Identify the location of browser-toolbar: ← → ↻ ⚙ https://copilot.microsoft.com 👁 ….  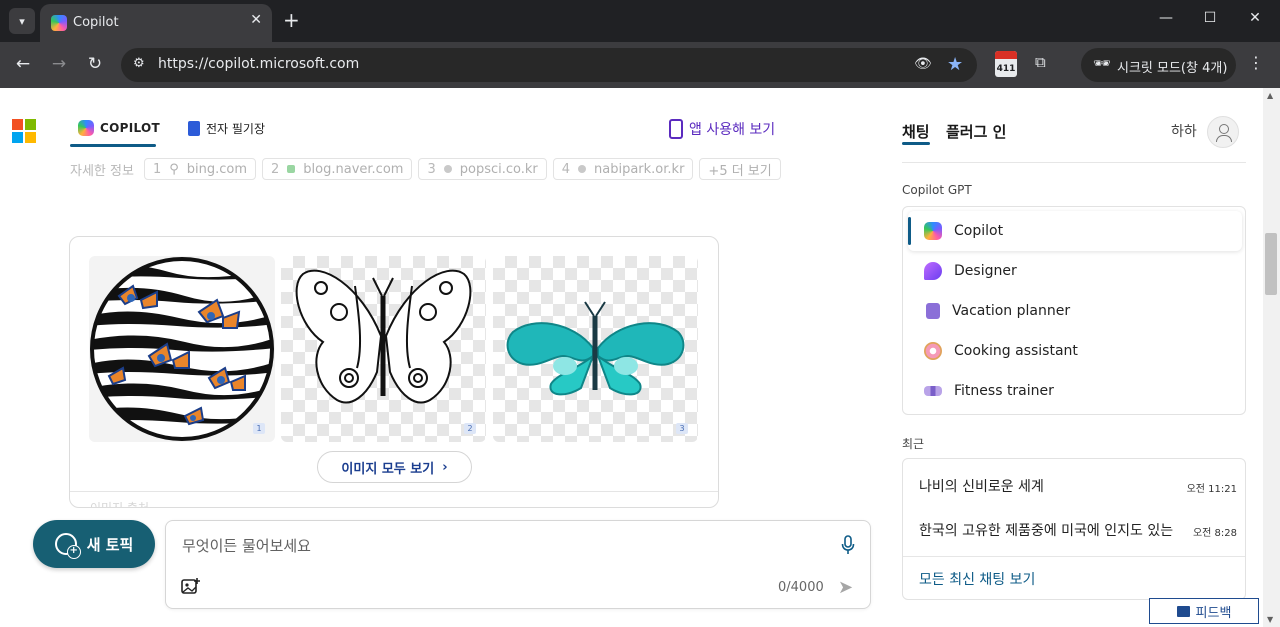
(640, 65).